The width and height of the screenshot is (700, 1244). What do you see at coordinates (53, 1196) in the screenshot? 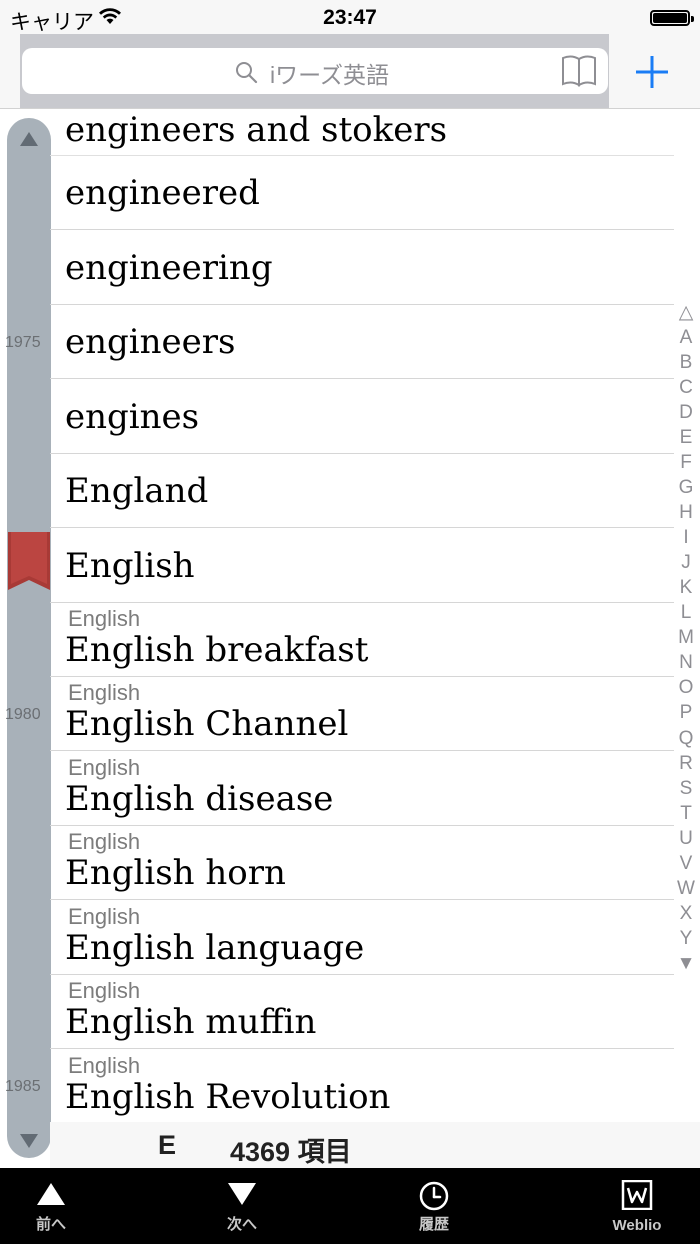
I see `triangle-up-icon` at bounding box center [53, 1196].